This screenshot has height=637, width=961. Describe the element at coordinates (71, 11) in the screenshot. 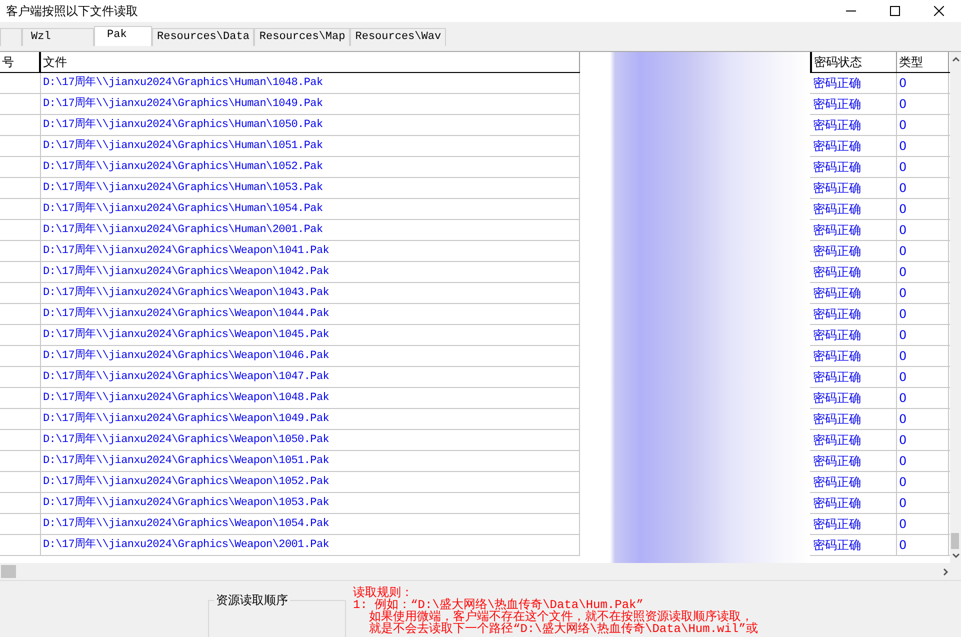

I see `window-title: 客户端按照以下文件读取` at that location.